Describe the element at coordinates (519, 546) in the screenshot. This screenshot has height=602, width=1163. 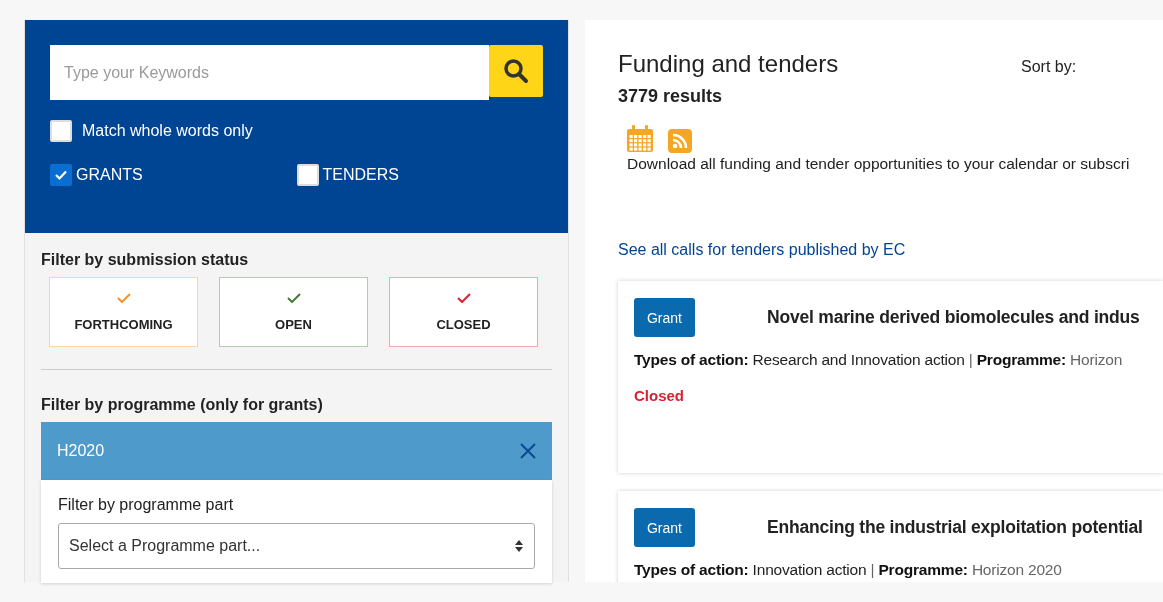
I see `up-down-arrows-icon` at that location.